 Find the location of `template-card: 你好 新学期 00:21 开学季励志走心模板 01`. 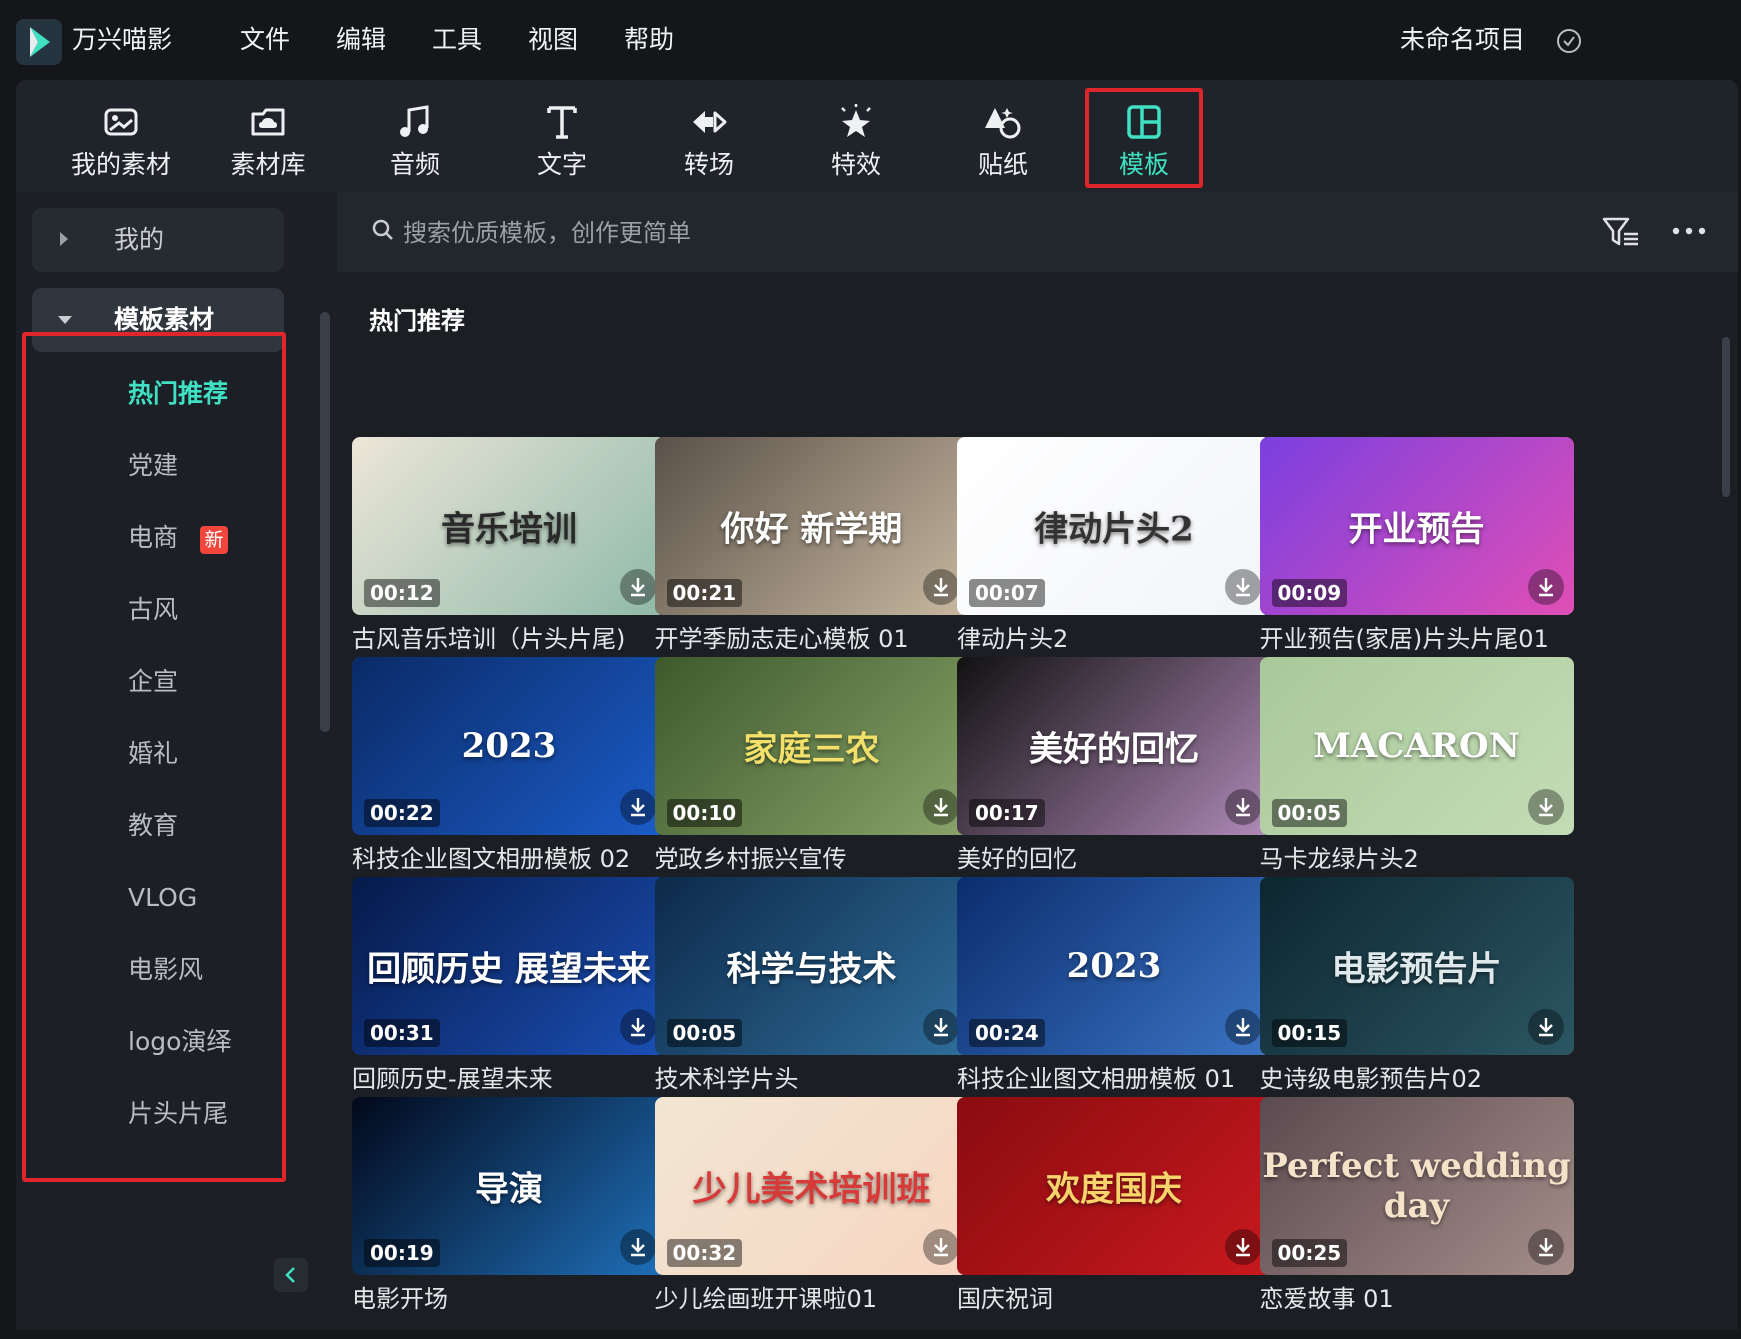

template-card: 你好 新学期 00:21 开学季励志走心模板 01 is located at coordinates (811, 547).